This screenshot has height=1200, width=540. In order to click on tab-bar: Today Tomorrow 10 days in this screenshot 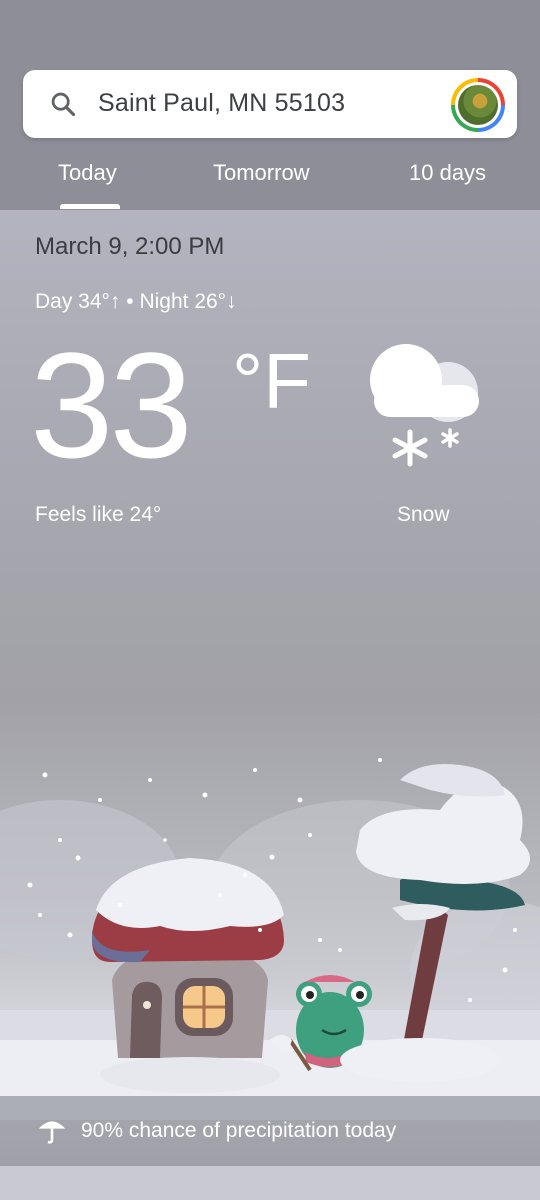, I will do `click(270, 180)`.